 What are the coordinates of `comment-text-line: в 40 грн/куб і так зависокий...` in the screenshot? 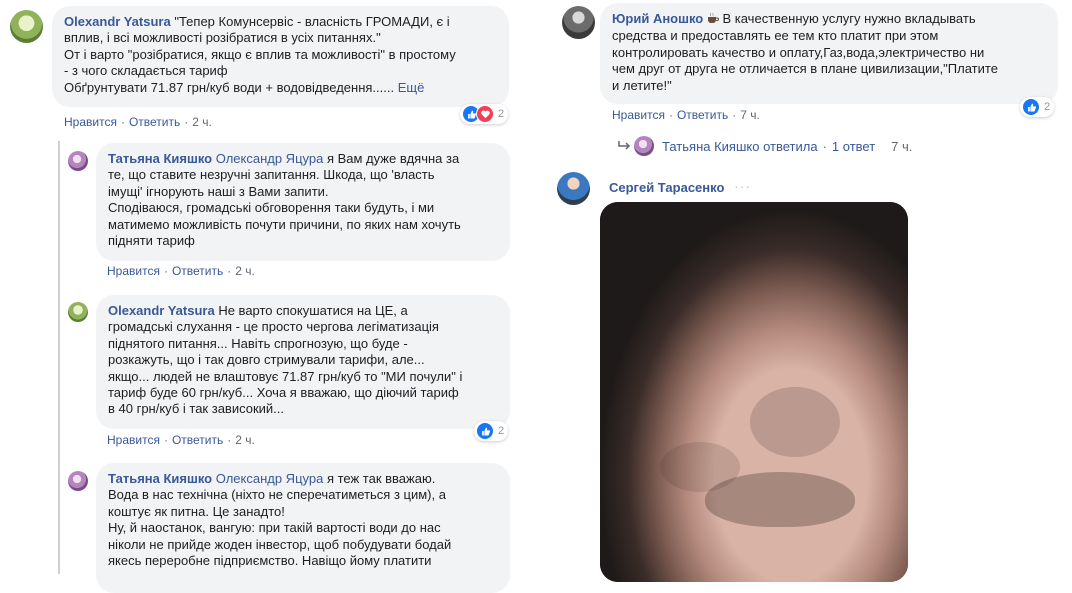 It's located at (196, 409).